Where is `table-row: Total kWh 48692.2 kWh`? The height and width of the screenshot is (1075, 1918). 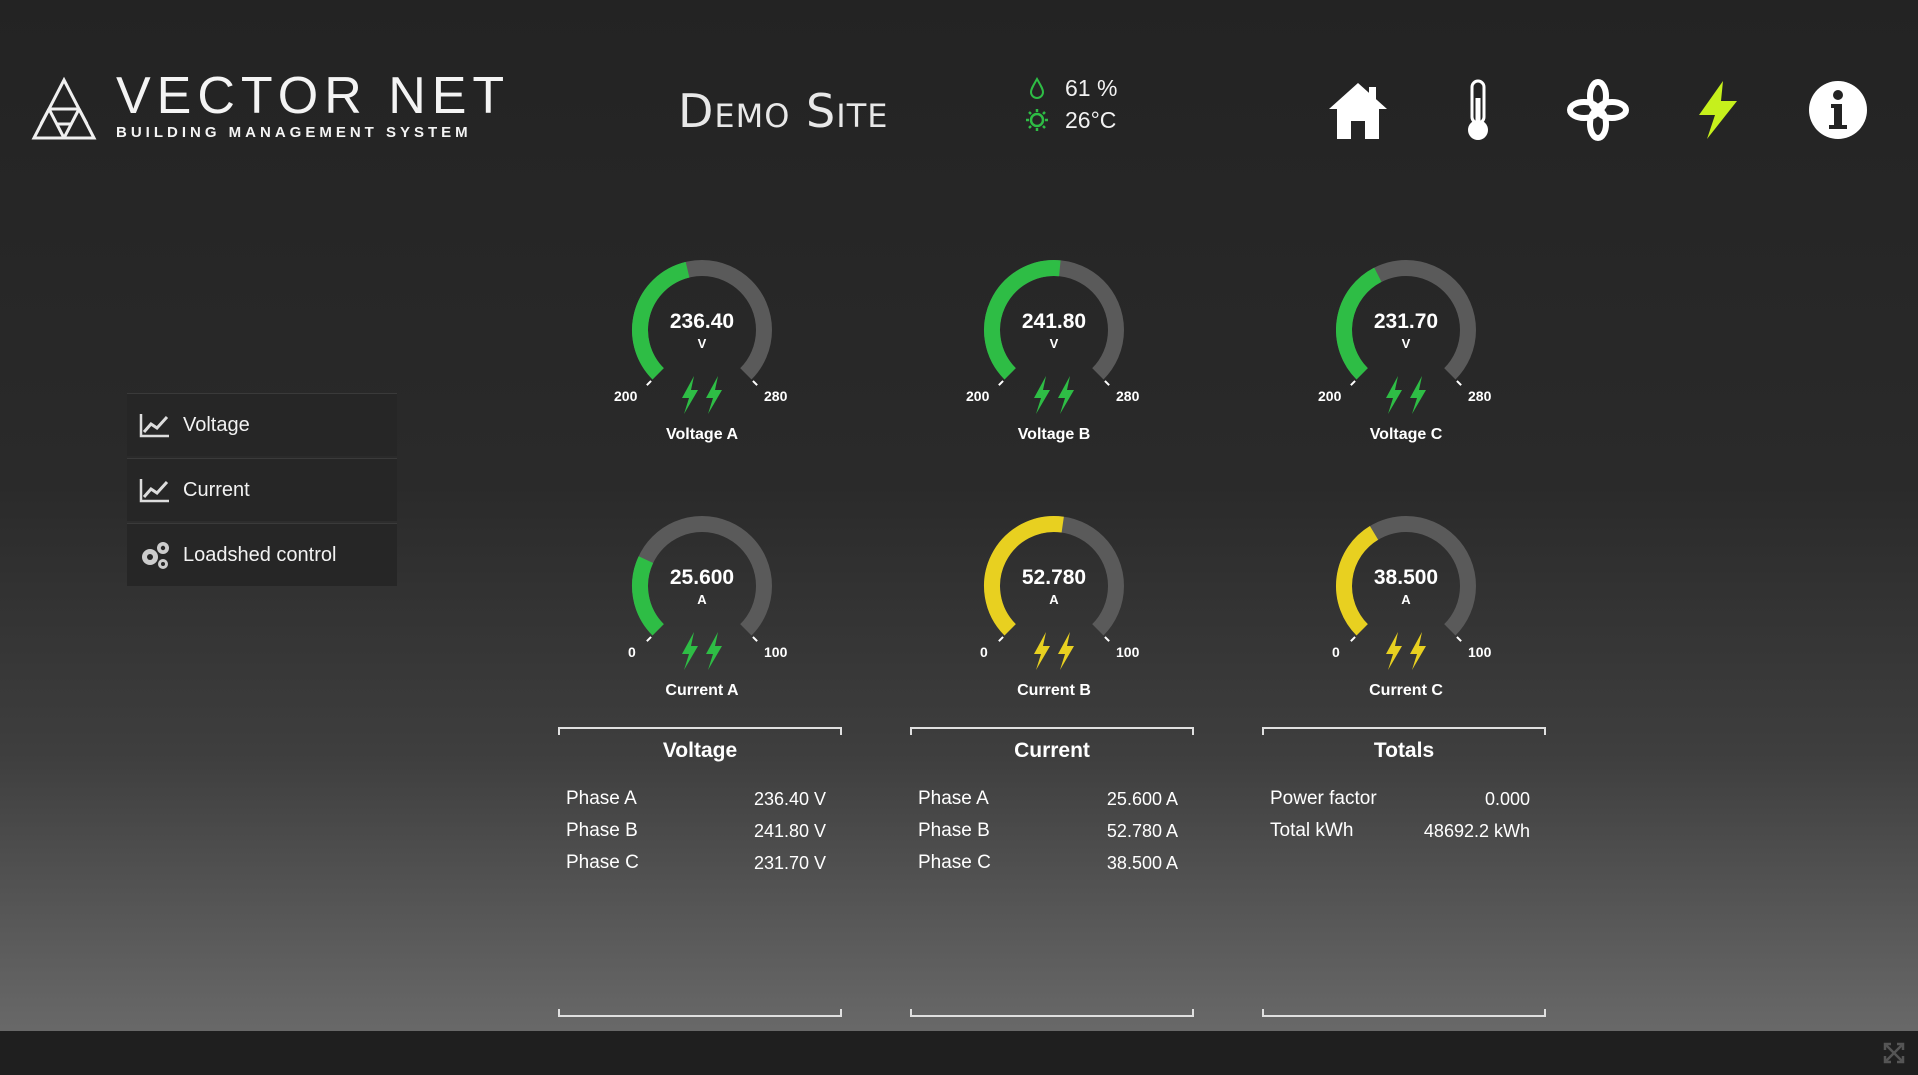
table-row: Total kWh 48692.2 kWh is located at coordinates (1400, 830).